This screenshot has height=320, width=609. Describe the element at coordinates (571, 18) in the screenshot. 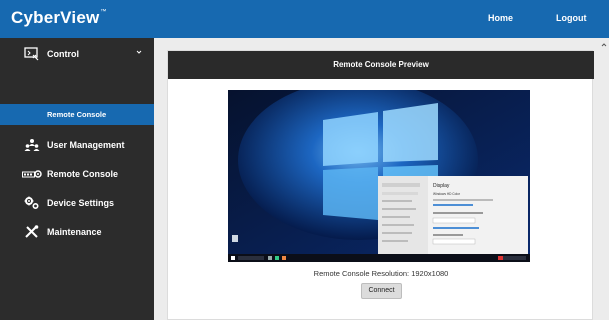

I see `logout-link: Logout` at that location.